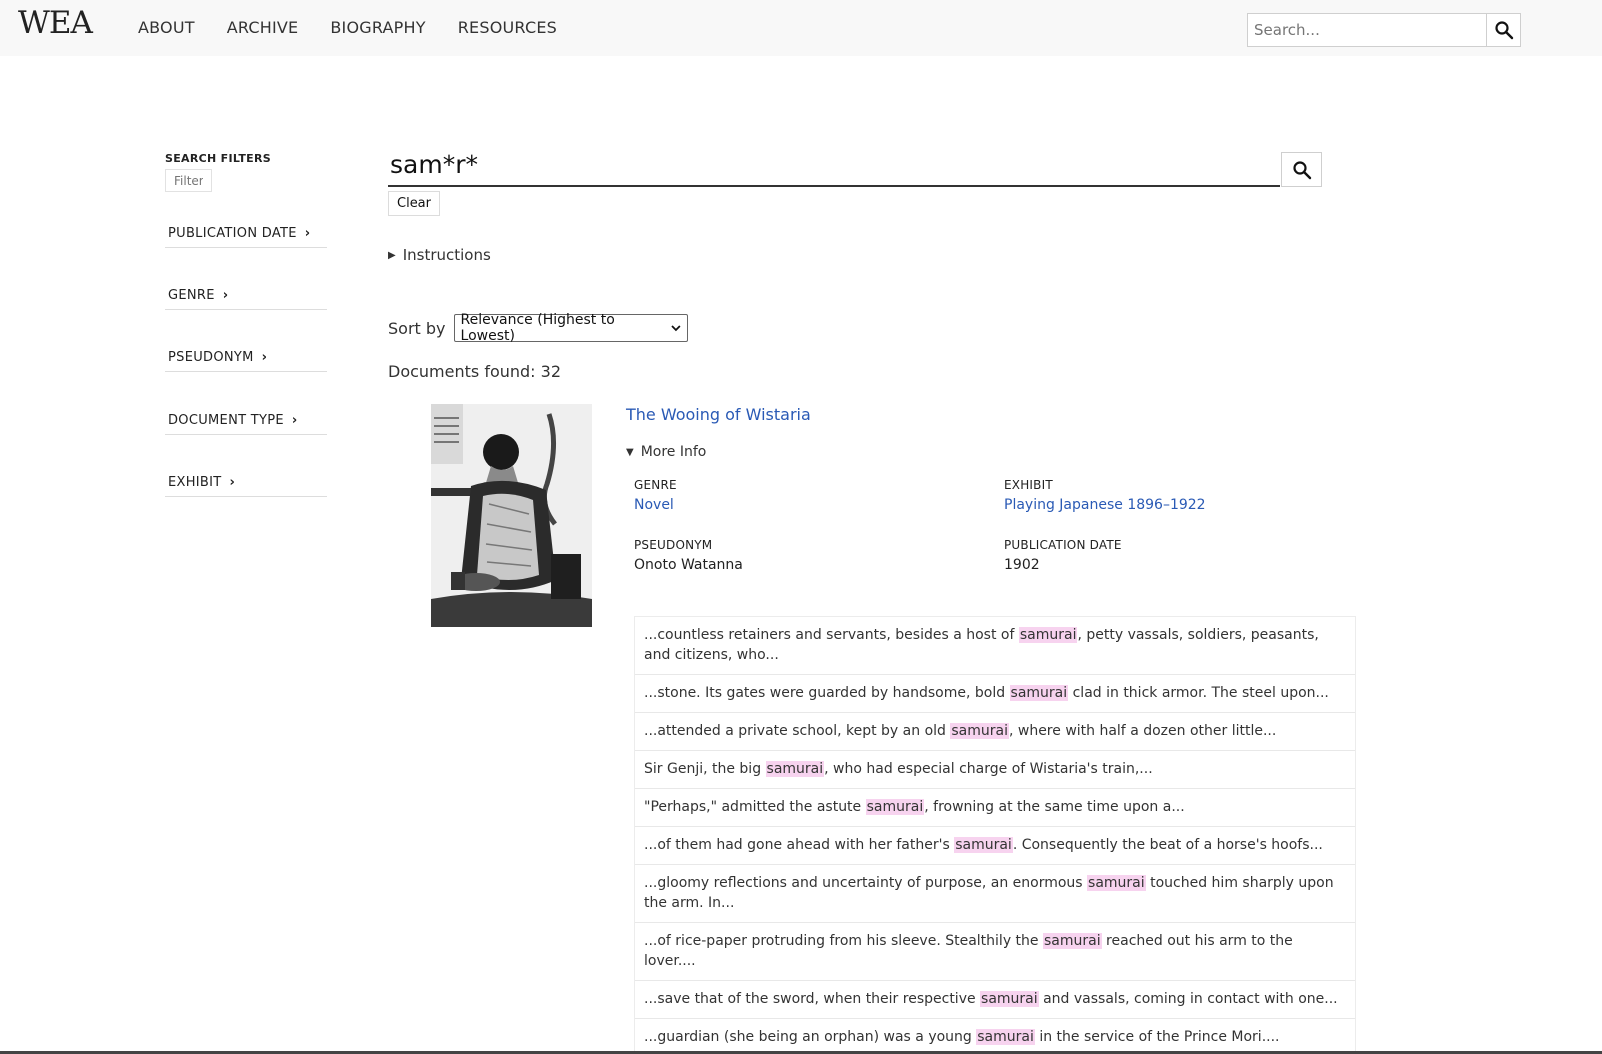  What do you see at coordinates (1105, 505) in the screenshot?
I see `exhibit-value-link: Playing Japanese 1896–1922` at bounding box center [1105, 505].